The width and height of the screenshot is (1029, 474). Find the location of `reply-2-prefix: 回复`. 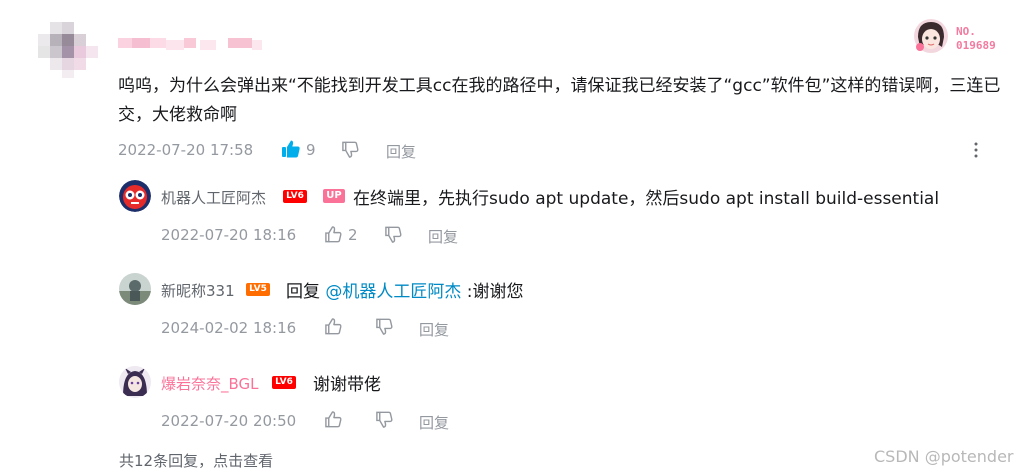

reply-2-prefix: 回复 is located at coordinates (306, 292).